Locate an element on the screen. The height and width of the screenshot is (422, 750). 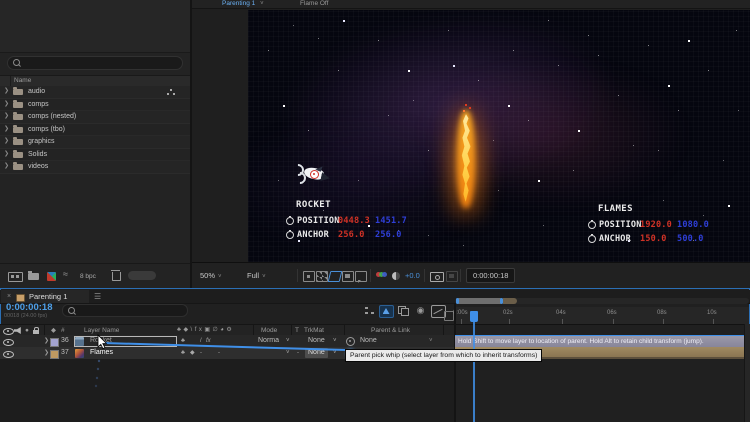
delete-item-icon is located at coordinates (116, 275).